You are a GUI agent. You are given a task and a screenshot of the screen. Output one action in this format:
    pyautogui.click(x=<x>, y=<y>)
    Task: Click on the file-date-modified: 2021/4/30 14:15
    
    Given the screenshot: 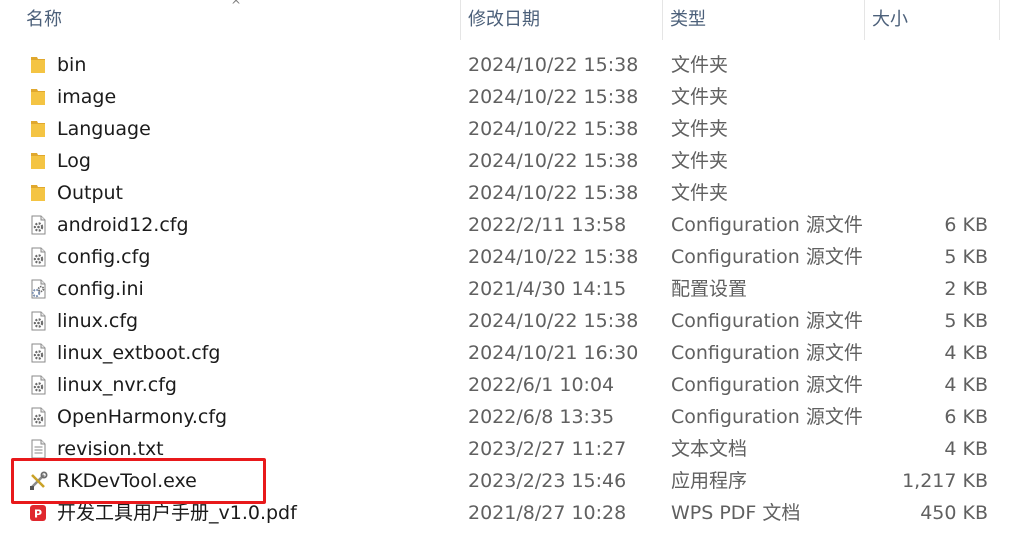 What is the action you would take?
    pyautogui.click(x=547, y=289)
    